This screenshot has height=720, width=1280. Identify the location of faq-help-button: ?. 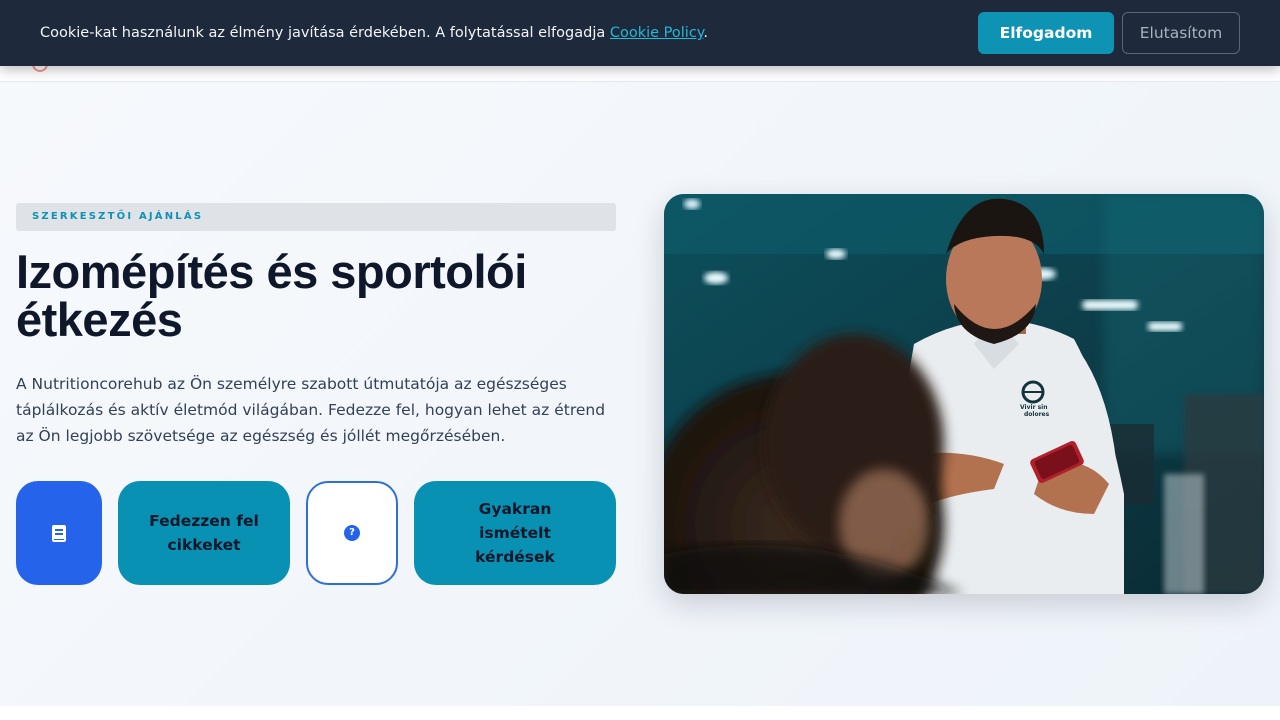
(352, 533).